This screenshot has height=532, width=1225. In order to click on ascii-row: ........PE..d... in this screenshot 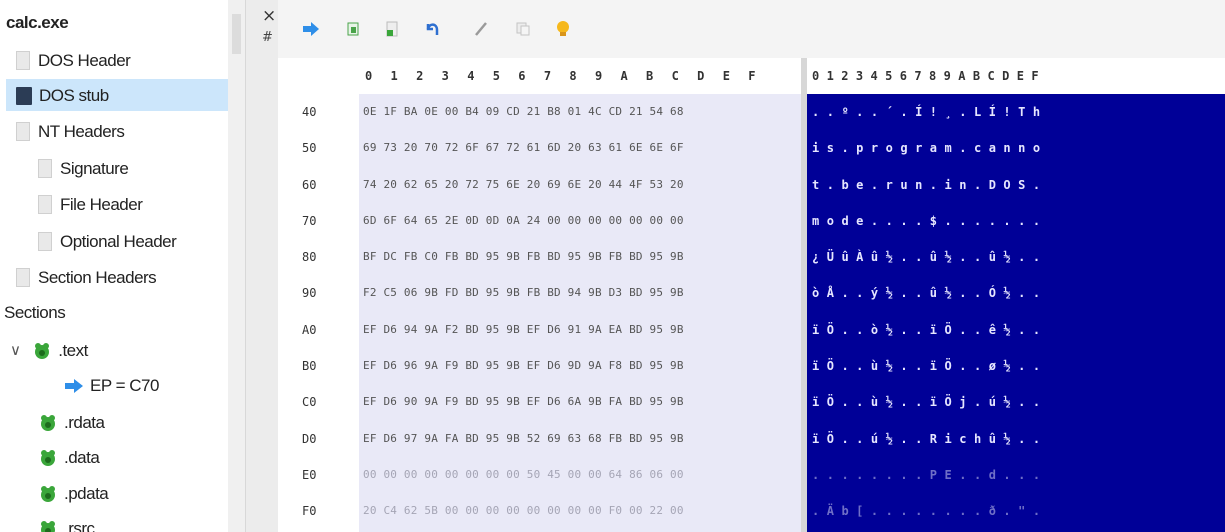, I will do `click(1016, 475)`.